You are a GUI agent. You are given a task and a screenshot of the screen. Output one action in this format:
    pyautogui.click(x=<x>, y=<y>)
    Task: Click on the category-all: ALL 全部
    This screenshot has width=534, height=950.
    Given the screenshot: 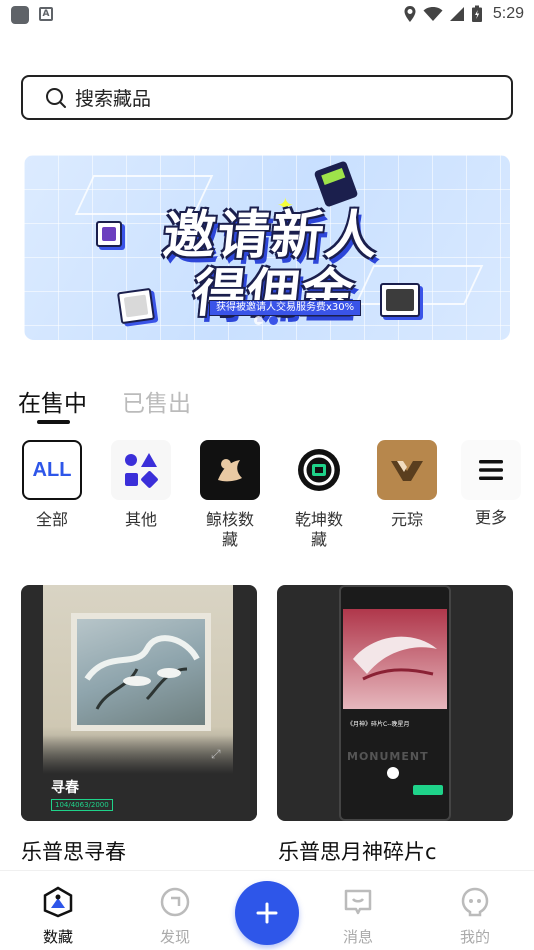 What is the action you would take?
    pyautogui.click(x=52, y=485)
    